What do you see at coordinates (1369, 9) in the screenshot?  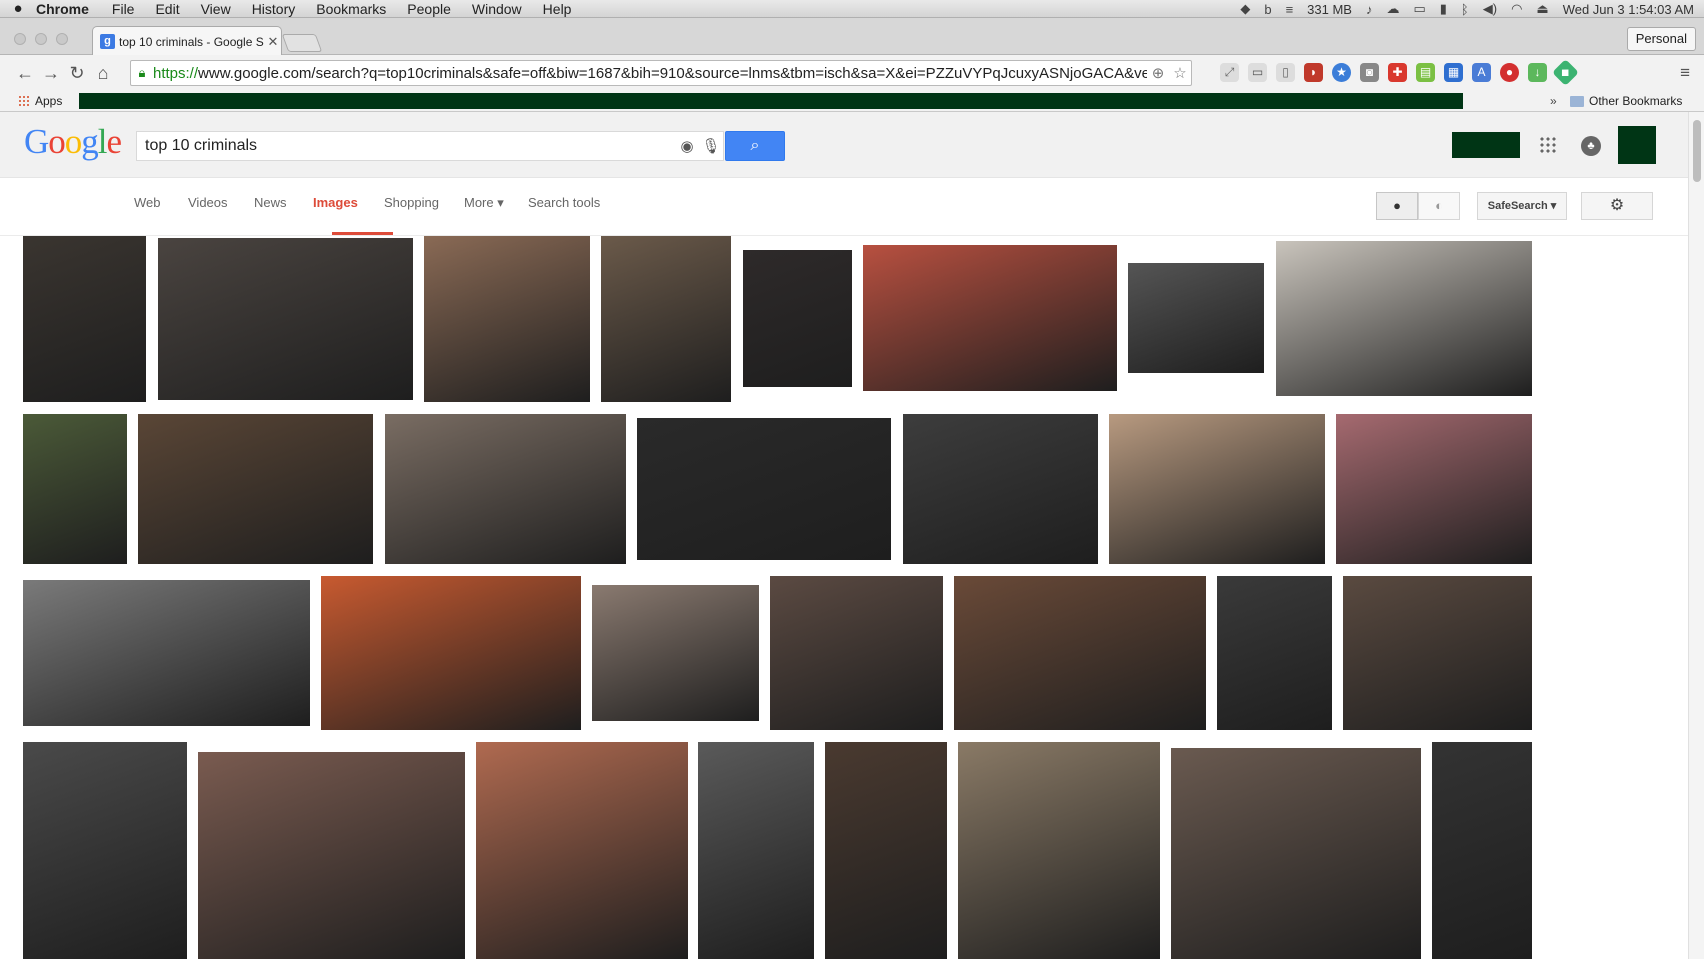 I see `bell-icon: ♪` at bounding box center [1369, 9].